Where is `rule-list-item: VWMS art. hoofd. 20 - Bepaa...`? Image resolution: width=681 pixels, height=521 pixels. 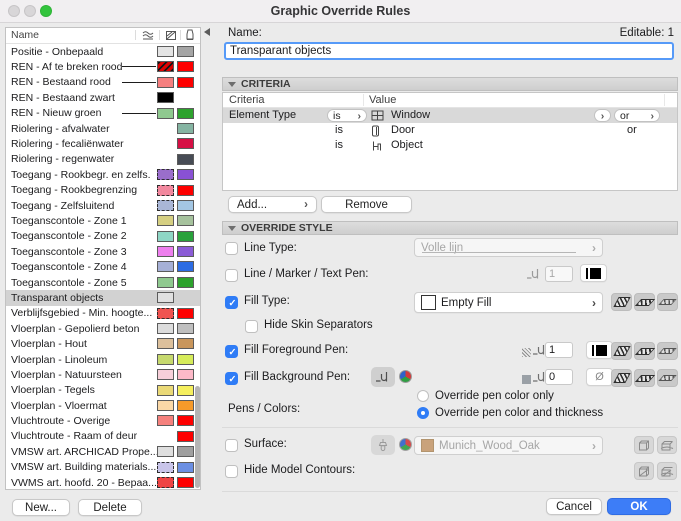
rule-list-item: VWMS art. hoofd. 20 - Bepaa... is located at coordinates (103, 482).